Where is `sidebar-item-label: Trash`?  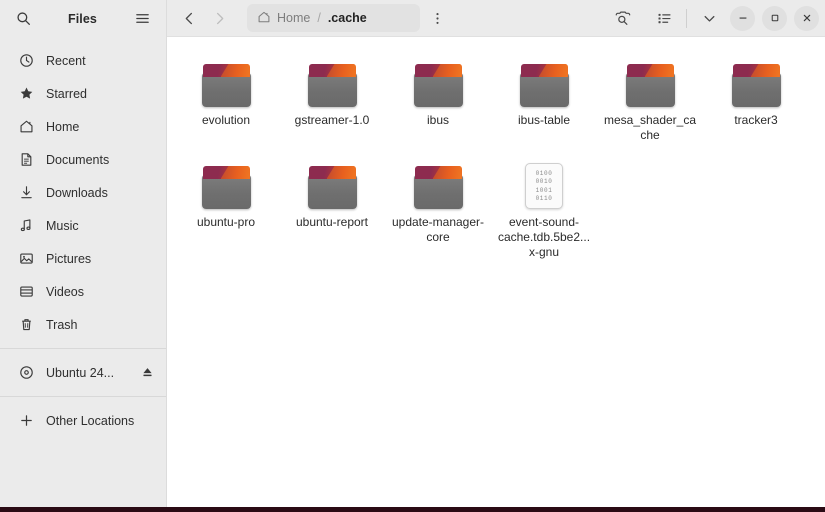
sidebar-item-label: Trash is located at coordinates (62, 324).